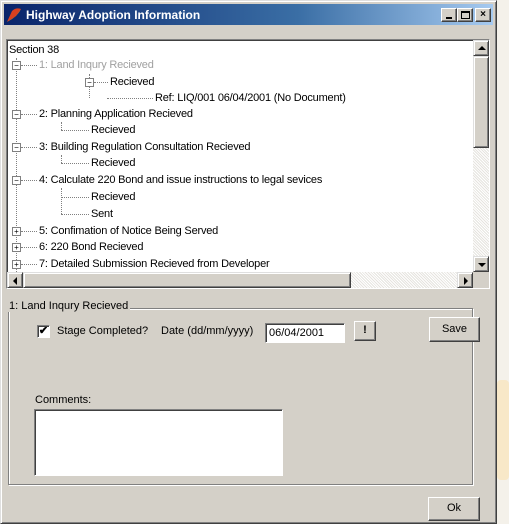 The height and width of the screenshot is (524, 509). Describe the element at coordinates (116, 114) in the screenshot. I see `tree-item-stage-2: 2: Planning Application Recieved` at that location.